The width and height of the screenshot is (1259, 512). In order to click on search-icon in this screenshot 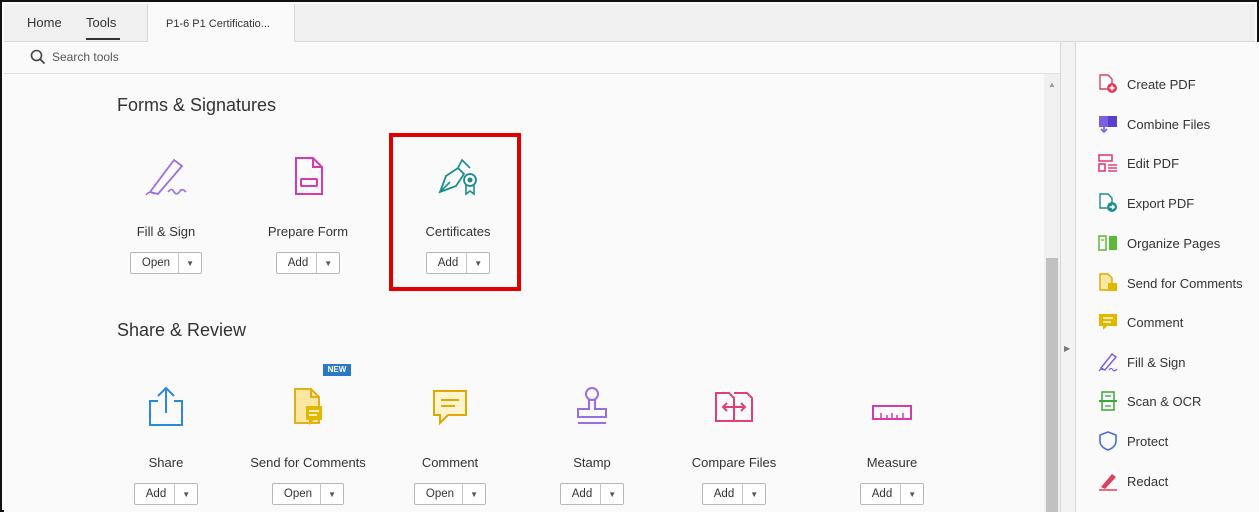, I will do `click(38, 57)`.